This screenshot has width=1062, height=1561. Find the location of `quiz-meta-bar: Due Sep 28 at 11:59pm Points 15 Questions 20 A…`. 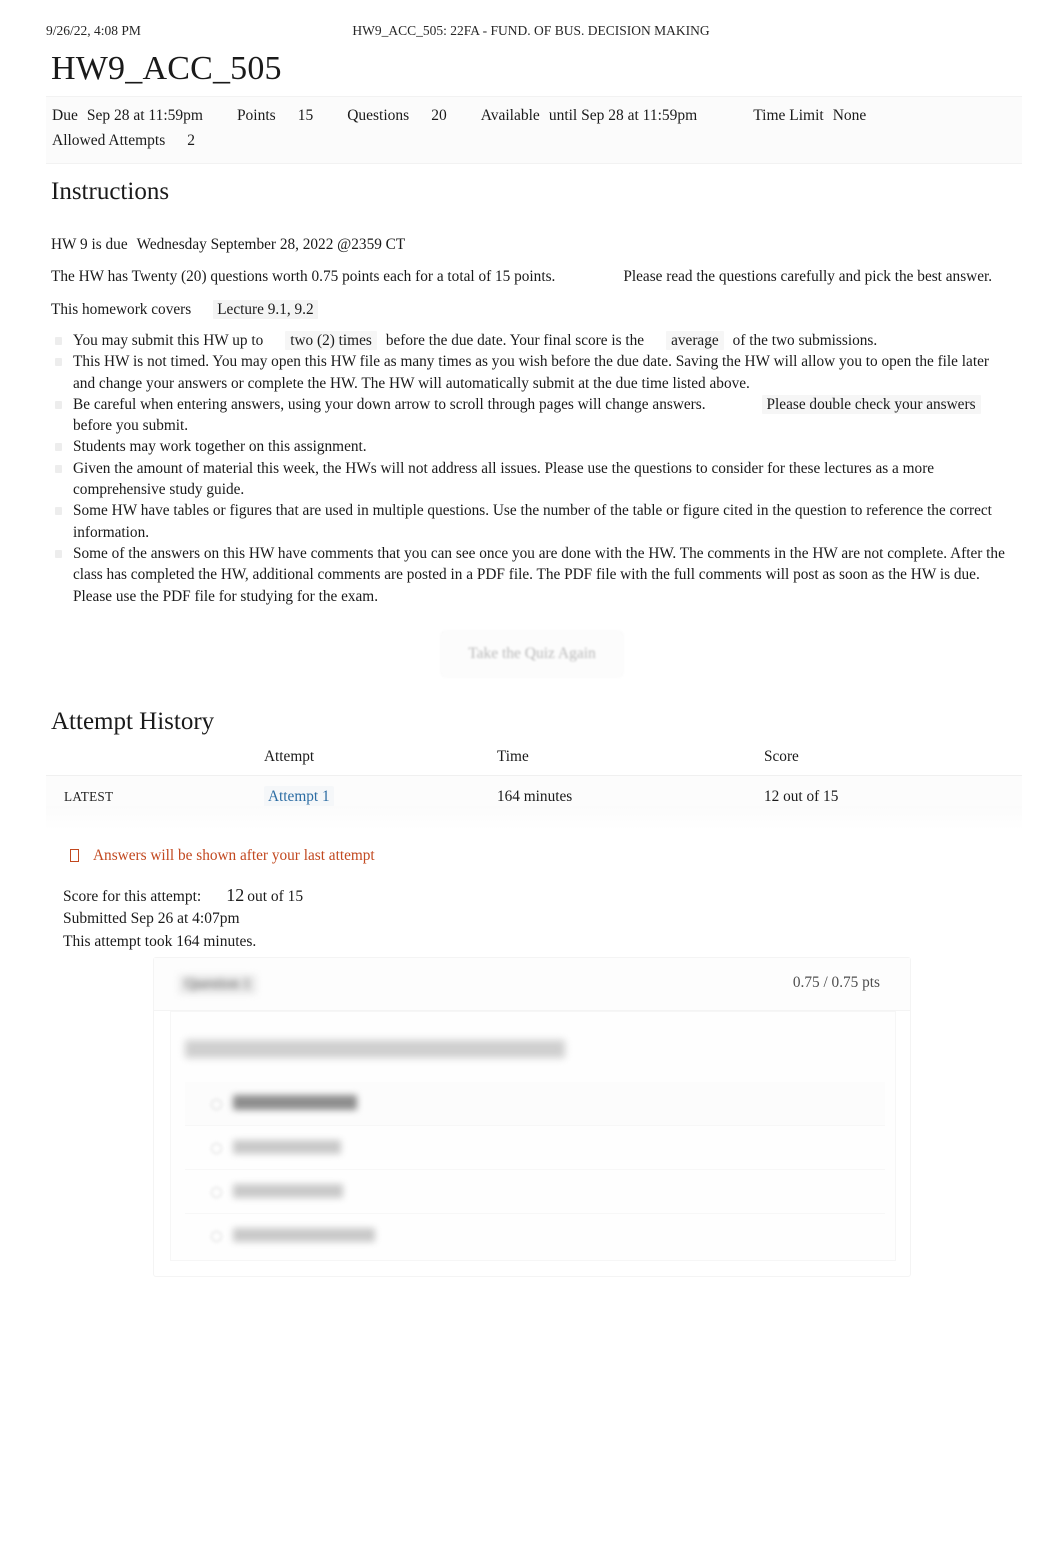

quiz-meta-bar: Due Sep 28 at 11:59pm Points 15 Questions 20 A… is located at coordinates (534, 130).